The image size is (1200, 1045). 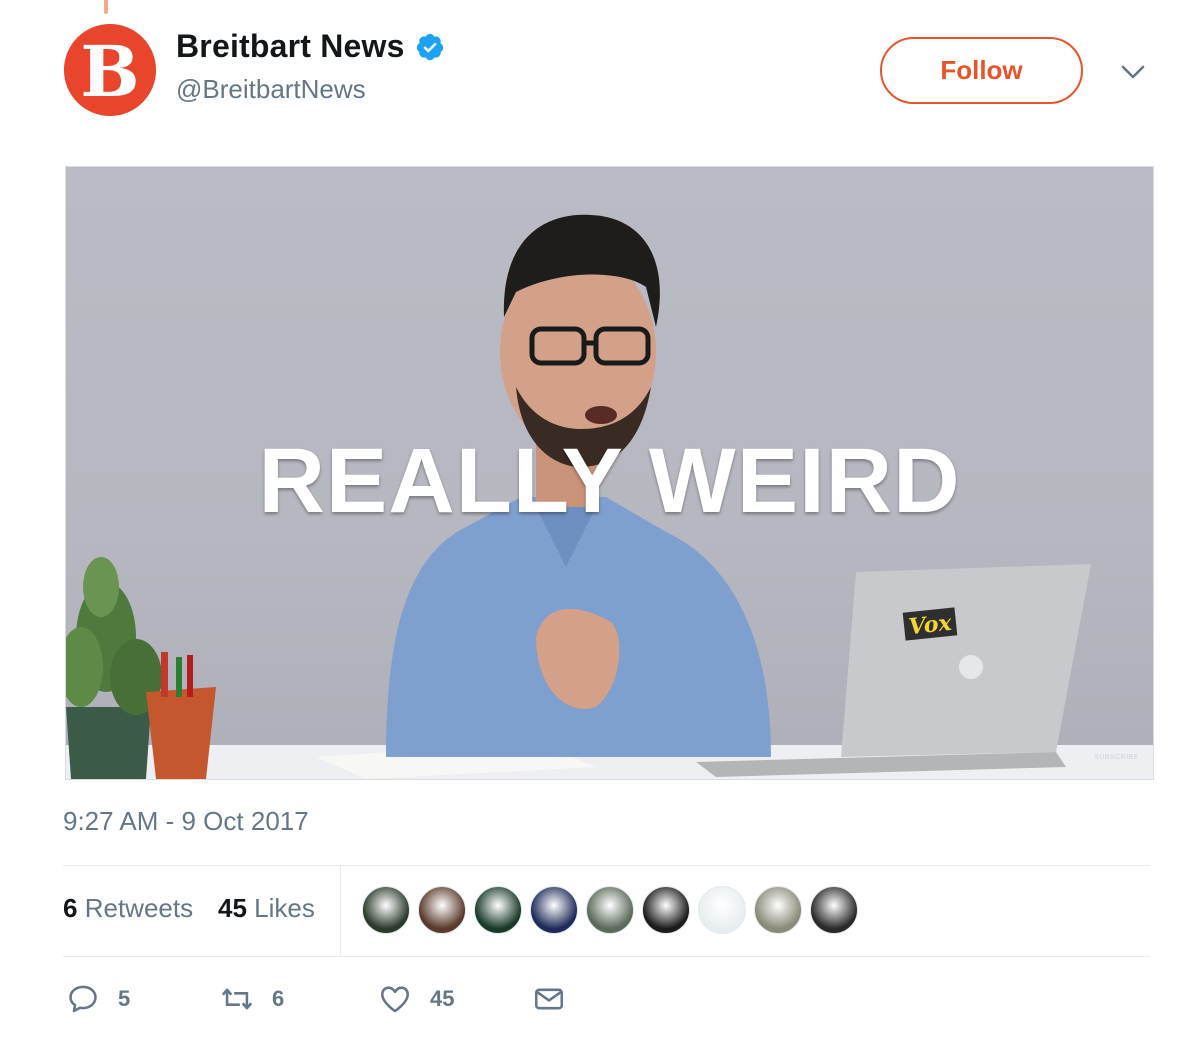 I want to click on likes-label: Likes, so click(x=284, y=908).